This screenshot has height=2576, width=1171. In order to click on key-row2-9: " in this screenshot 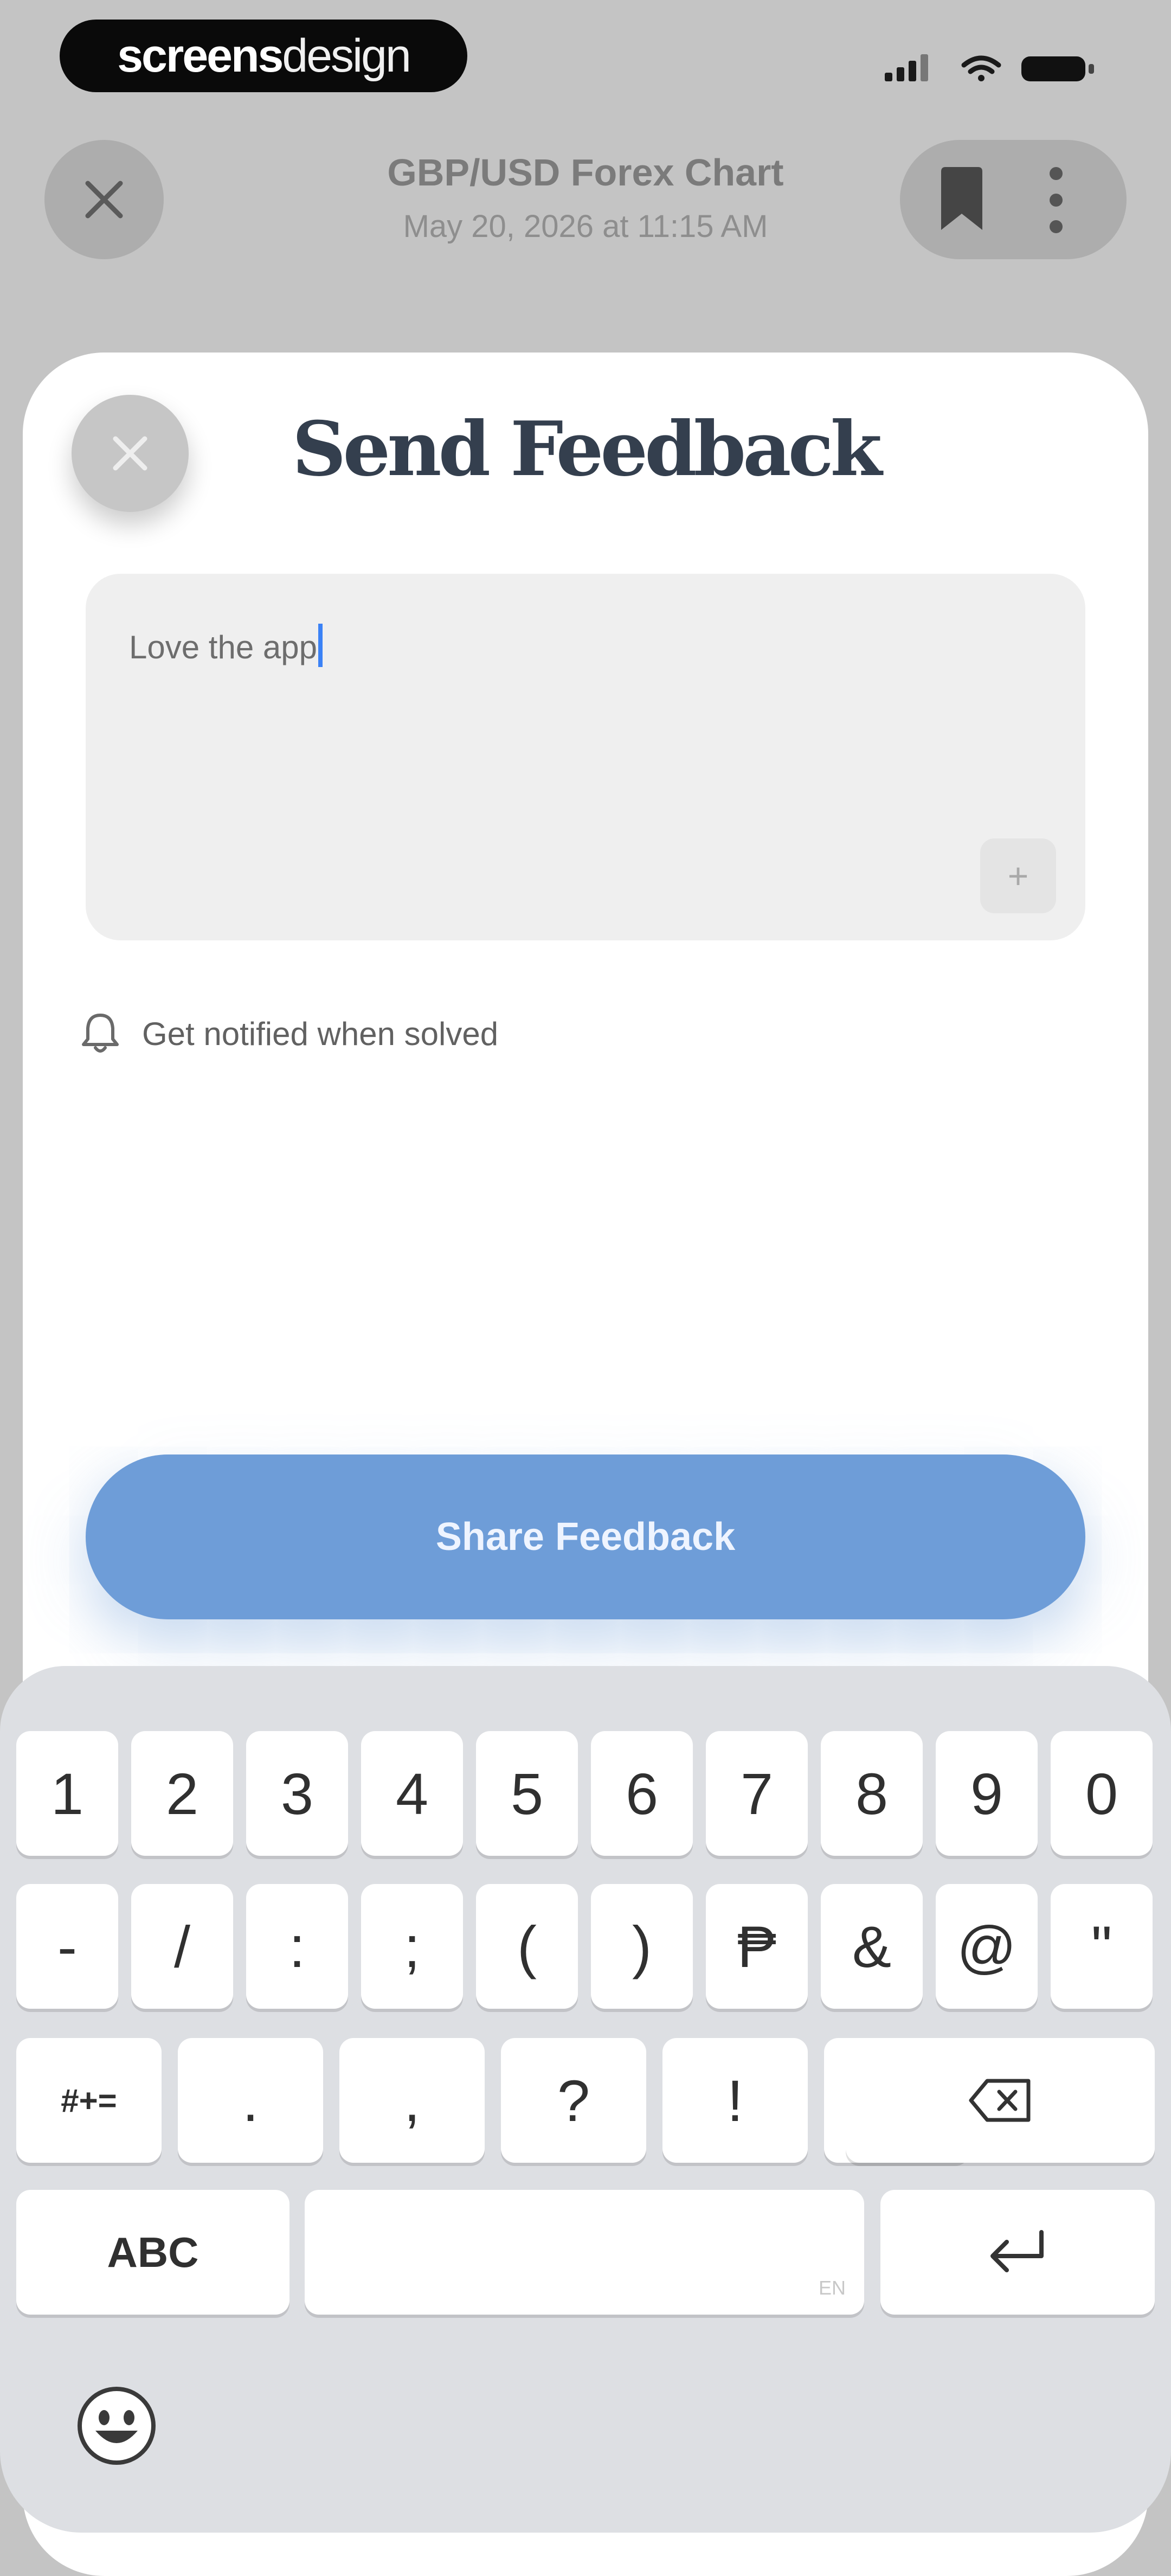, I will do `click(1102, 1946)`.